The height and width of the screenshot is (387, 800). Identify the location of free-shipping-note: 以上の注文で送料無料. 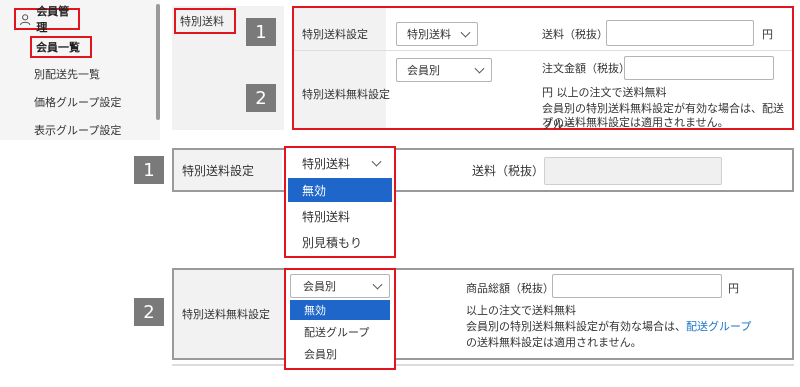
(521, 310).